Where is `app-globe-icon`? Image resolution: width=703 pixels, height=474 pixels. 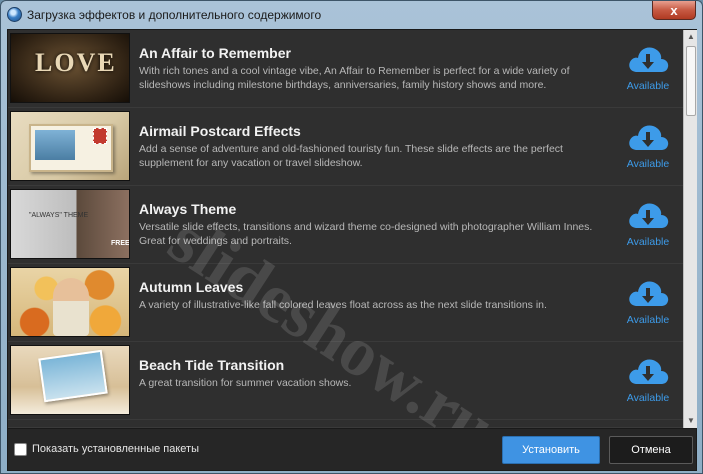 app-globe-icon is located at coordinates (14, 14).